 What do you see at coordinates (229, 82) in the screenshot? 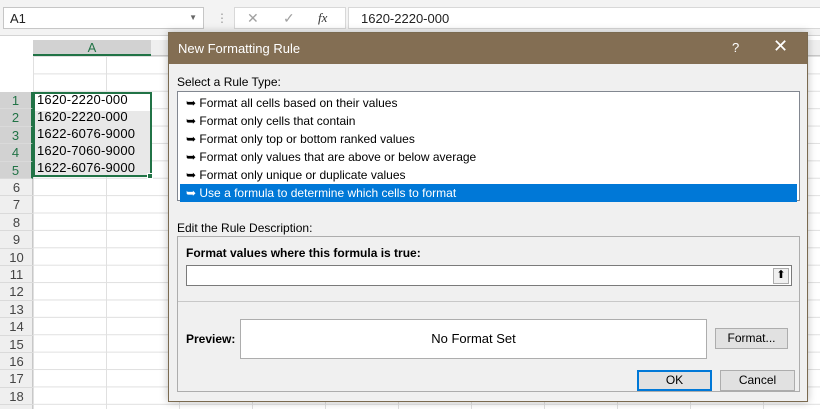
I see `select-rule-type-label: Select a Rule Type:` at bounding box center [229, 82].